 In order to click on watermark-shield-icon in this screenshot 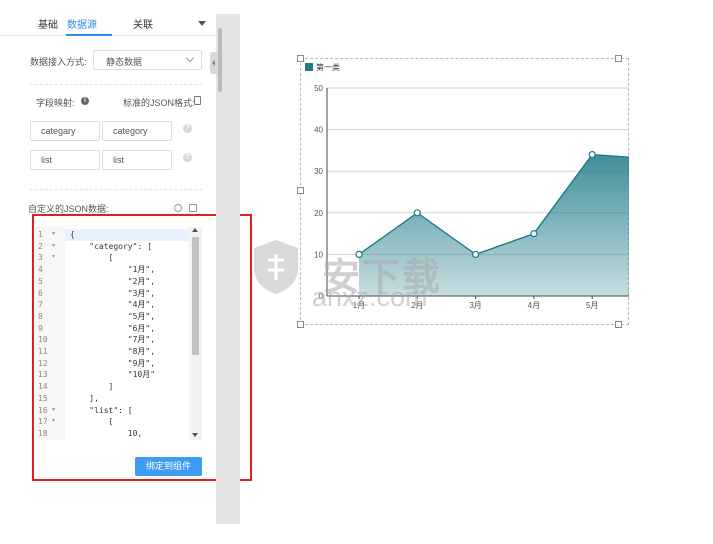, I will do `click(276, 267)`.